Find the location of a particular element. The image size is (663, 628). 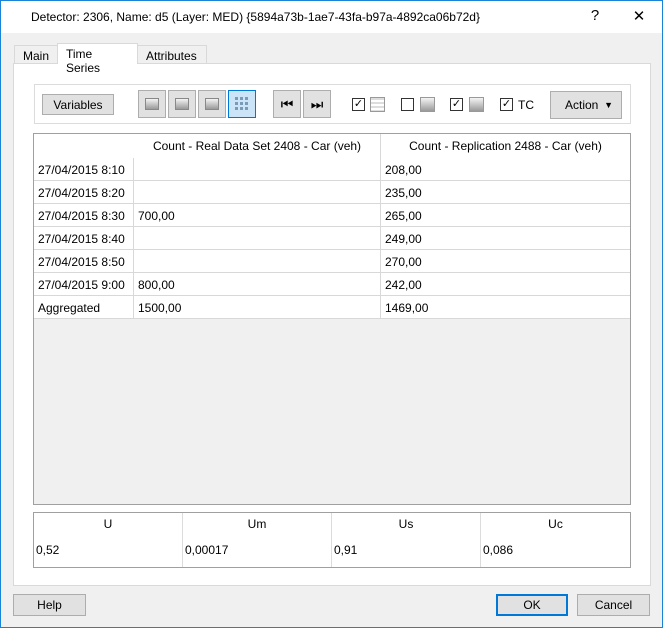

first-button: ⏮ is located at coordinates (287, 104).